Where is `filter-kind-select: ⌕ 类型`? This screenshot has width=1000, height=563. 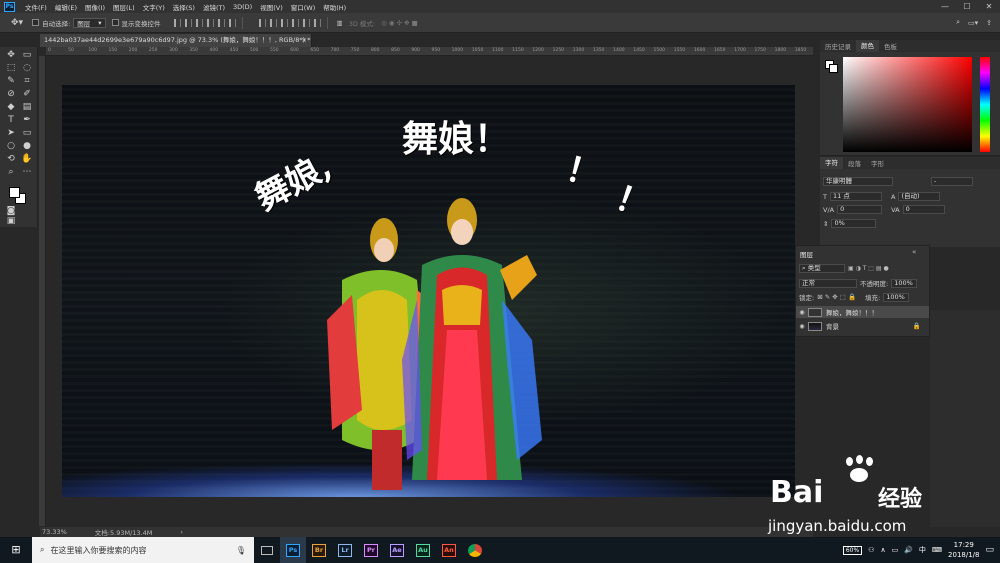
filter-kind-select: ⌕ 类型 is located at coordinates (822, 268).